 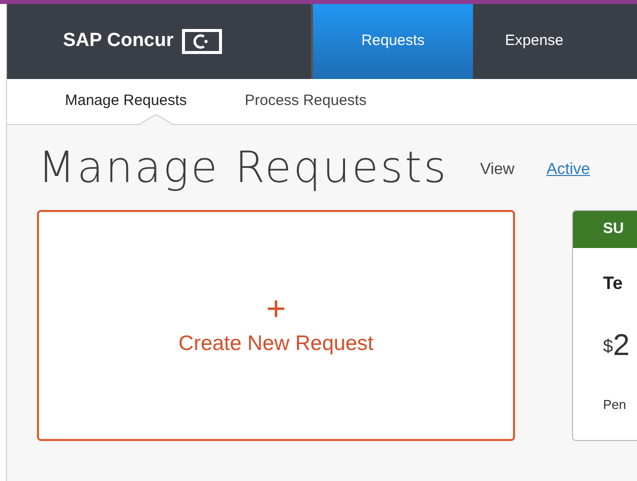 What do you see at coordinates (613, 229) in the screenshot?
I see `status-label: SU` at bounding box center [613, 229].